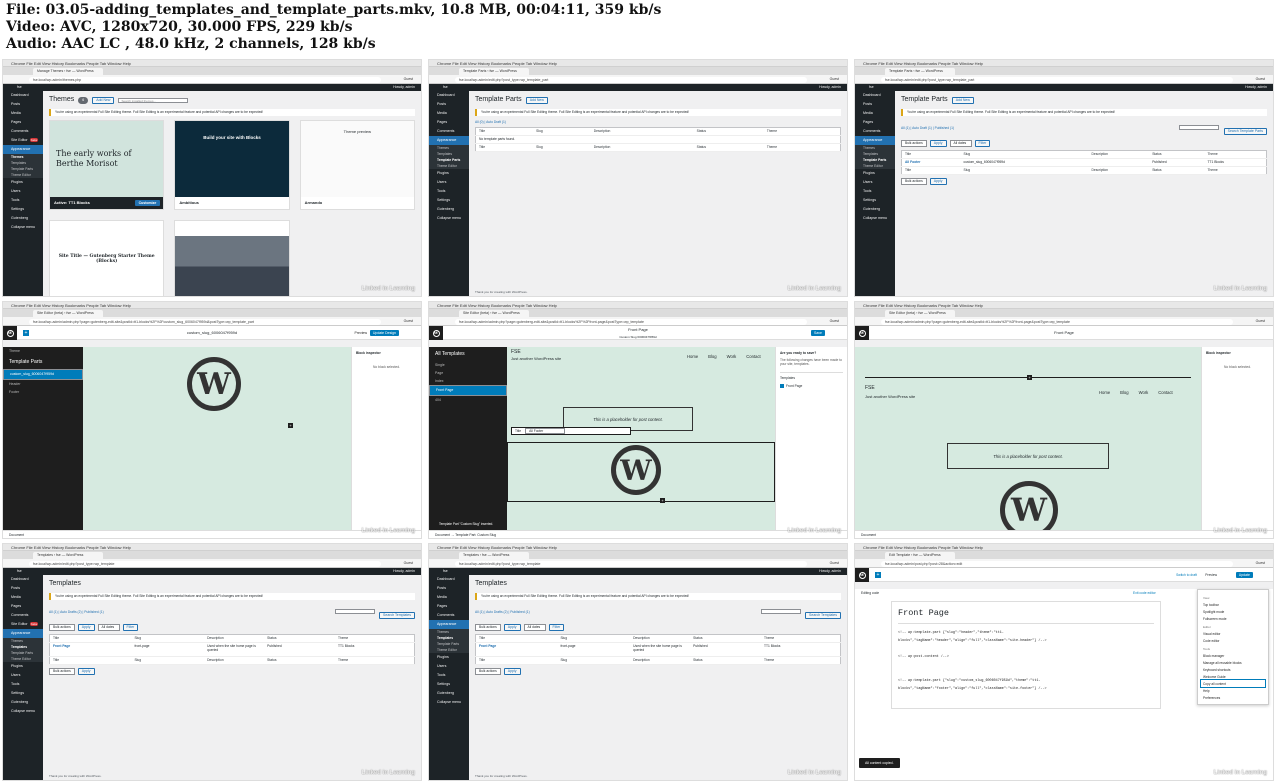 The image size is (1280, 783). I want to click on template-item: Page, so click(468, 373).